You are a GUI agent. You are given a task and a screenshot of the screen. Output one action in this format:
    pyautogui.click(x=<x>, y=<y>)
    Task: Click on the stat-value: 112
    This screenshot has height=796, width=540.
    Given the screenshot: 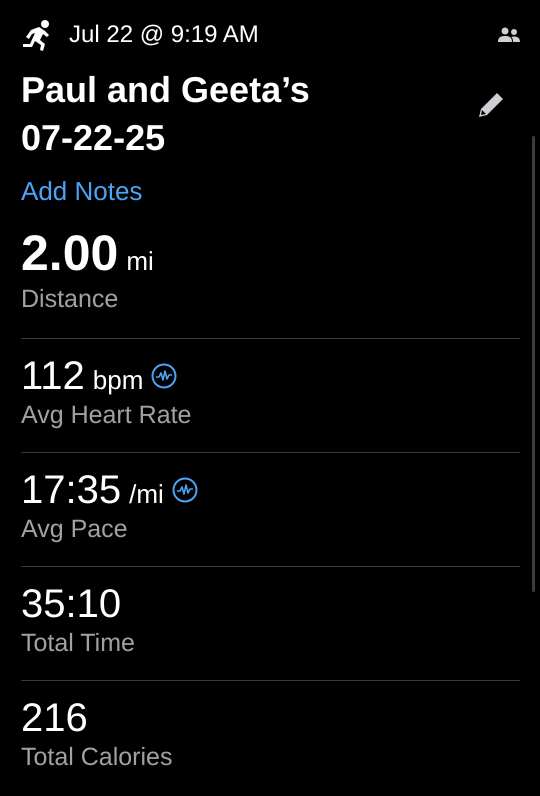 What is the action you would take?
    pyautogui.click(x=53, y=375)
    